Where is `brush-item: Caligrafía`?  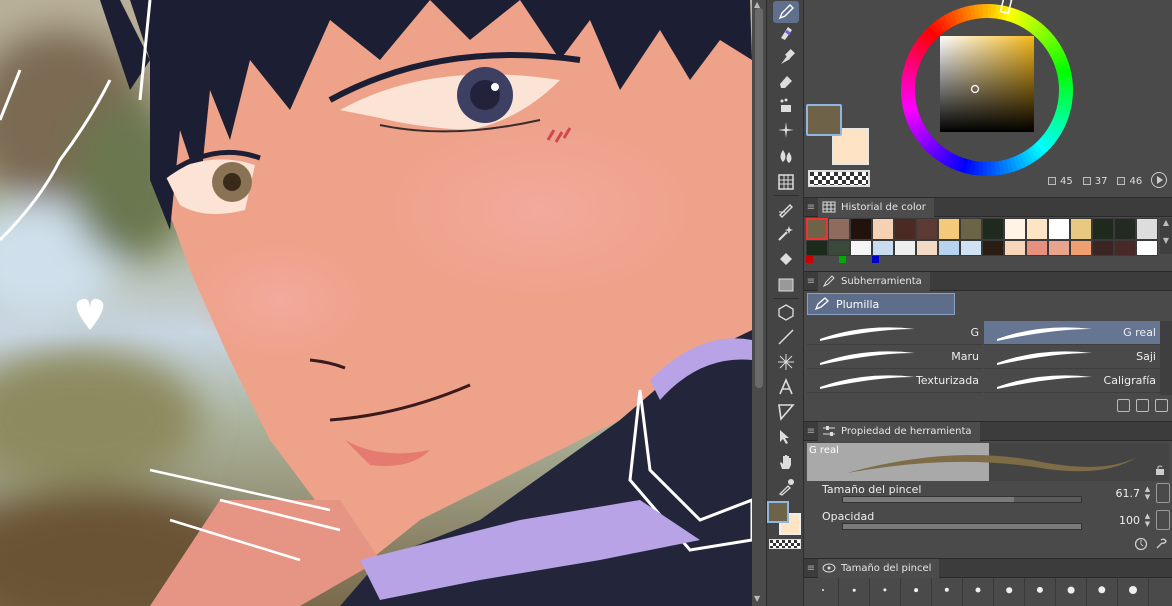 brush-item: Caligrafía is located at coordinates (1072, 381).